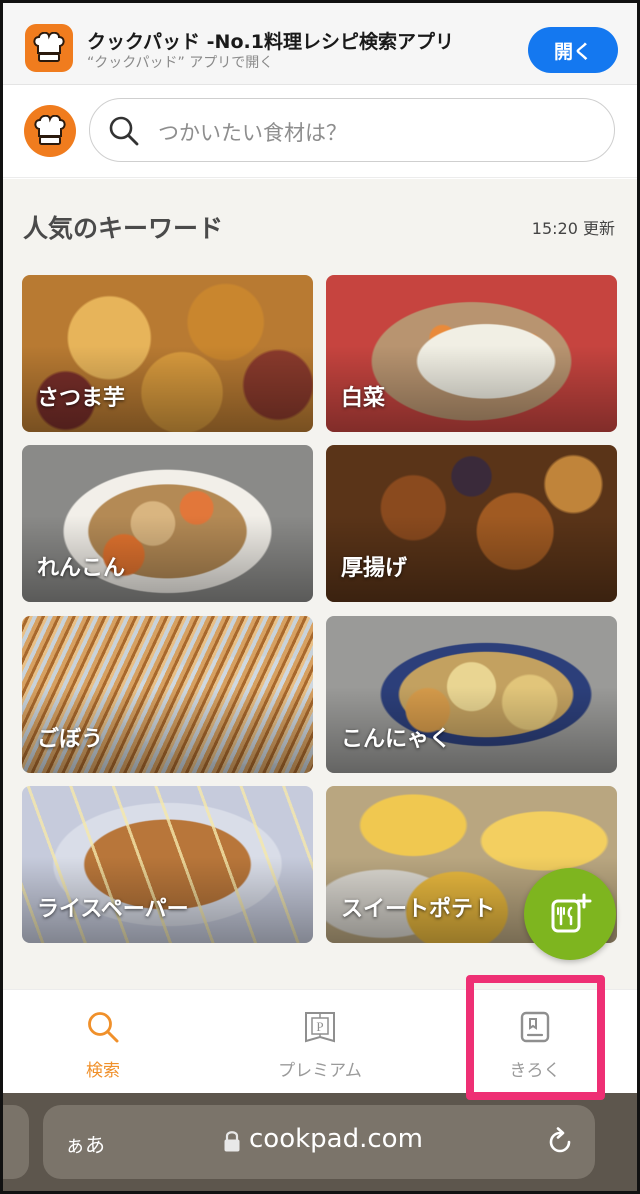 The width and height of the screenshot is (640, 1194). I want to click on record-tab-highlight, so click(535, 1037).